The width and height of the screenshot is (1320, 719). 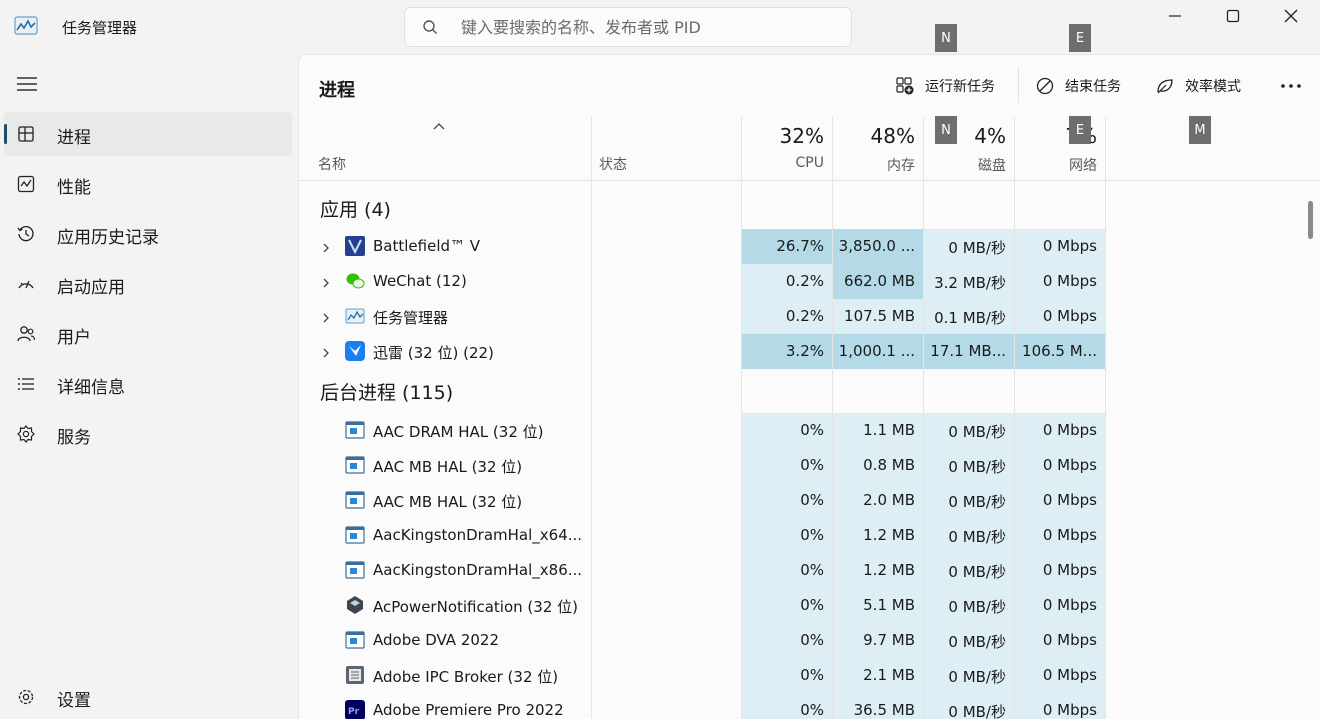 What do you see at coordinates (878, 500) in the screenshot?
I see `memory-cell: 2.0 MB` at bounding box center [878, 500].